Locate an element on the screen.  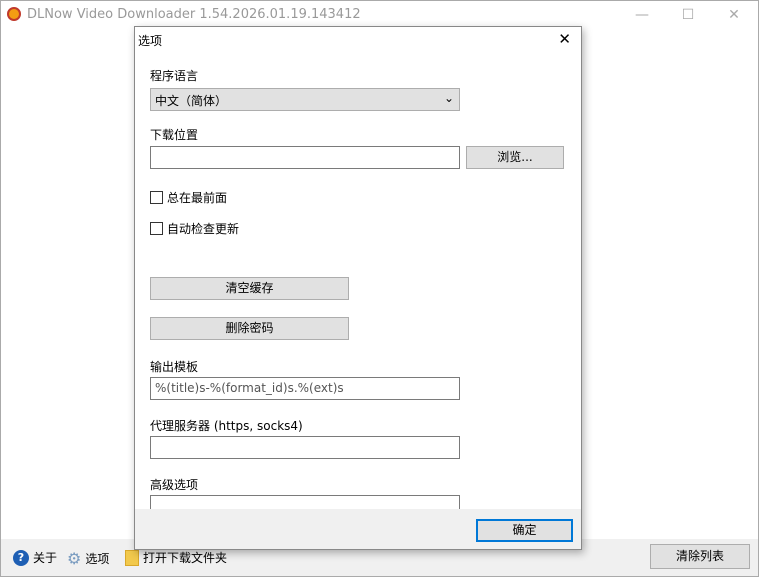
options-button: ⚙ 选项 is located at coordinates (88, 558).